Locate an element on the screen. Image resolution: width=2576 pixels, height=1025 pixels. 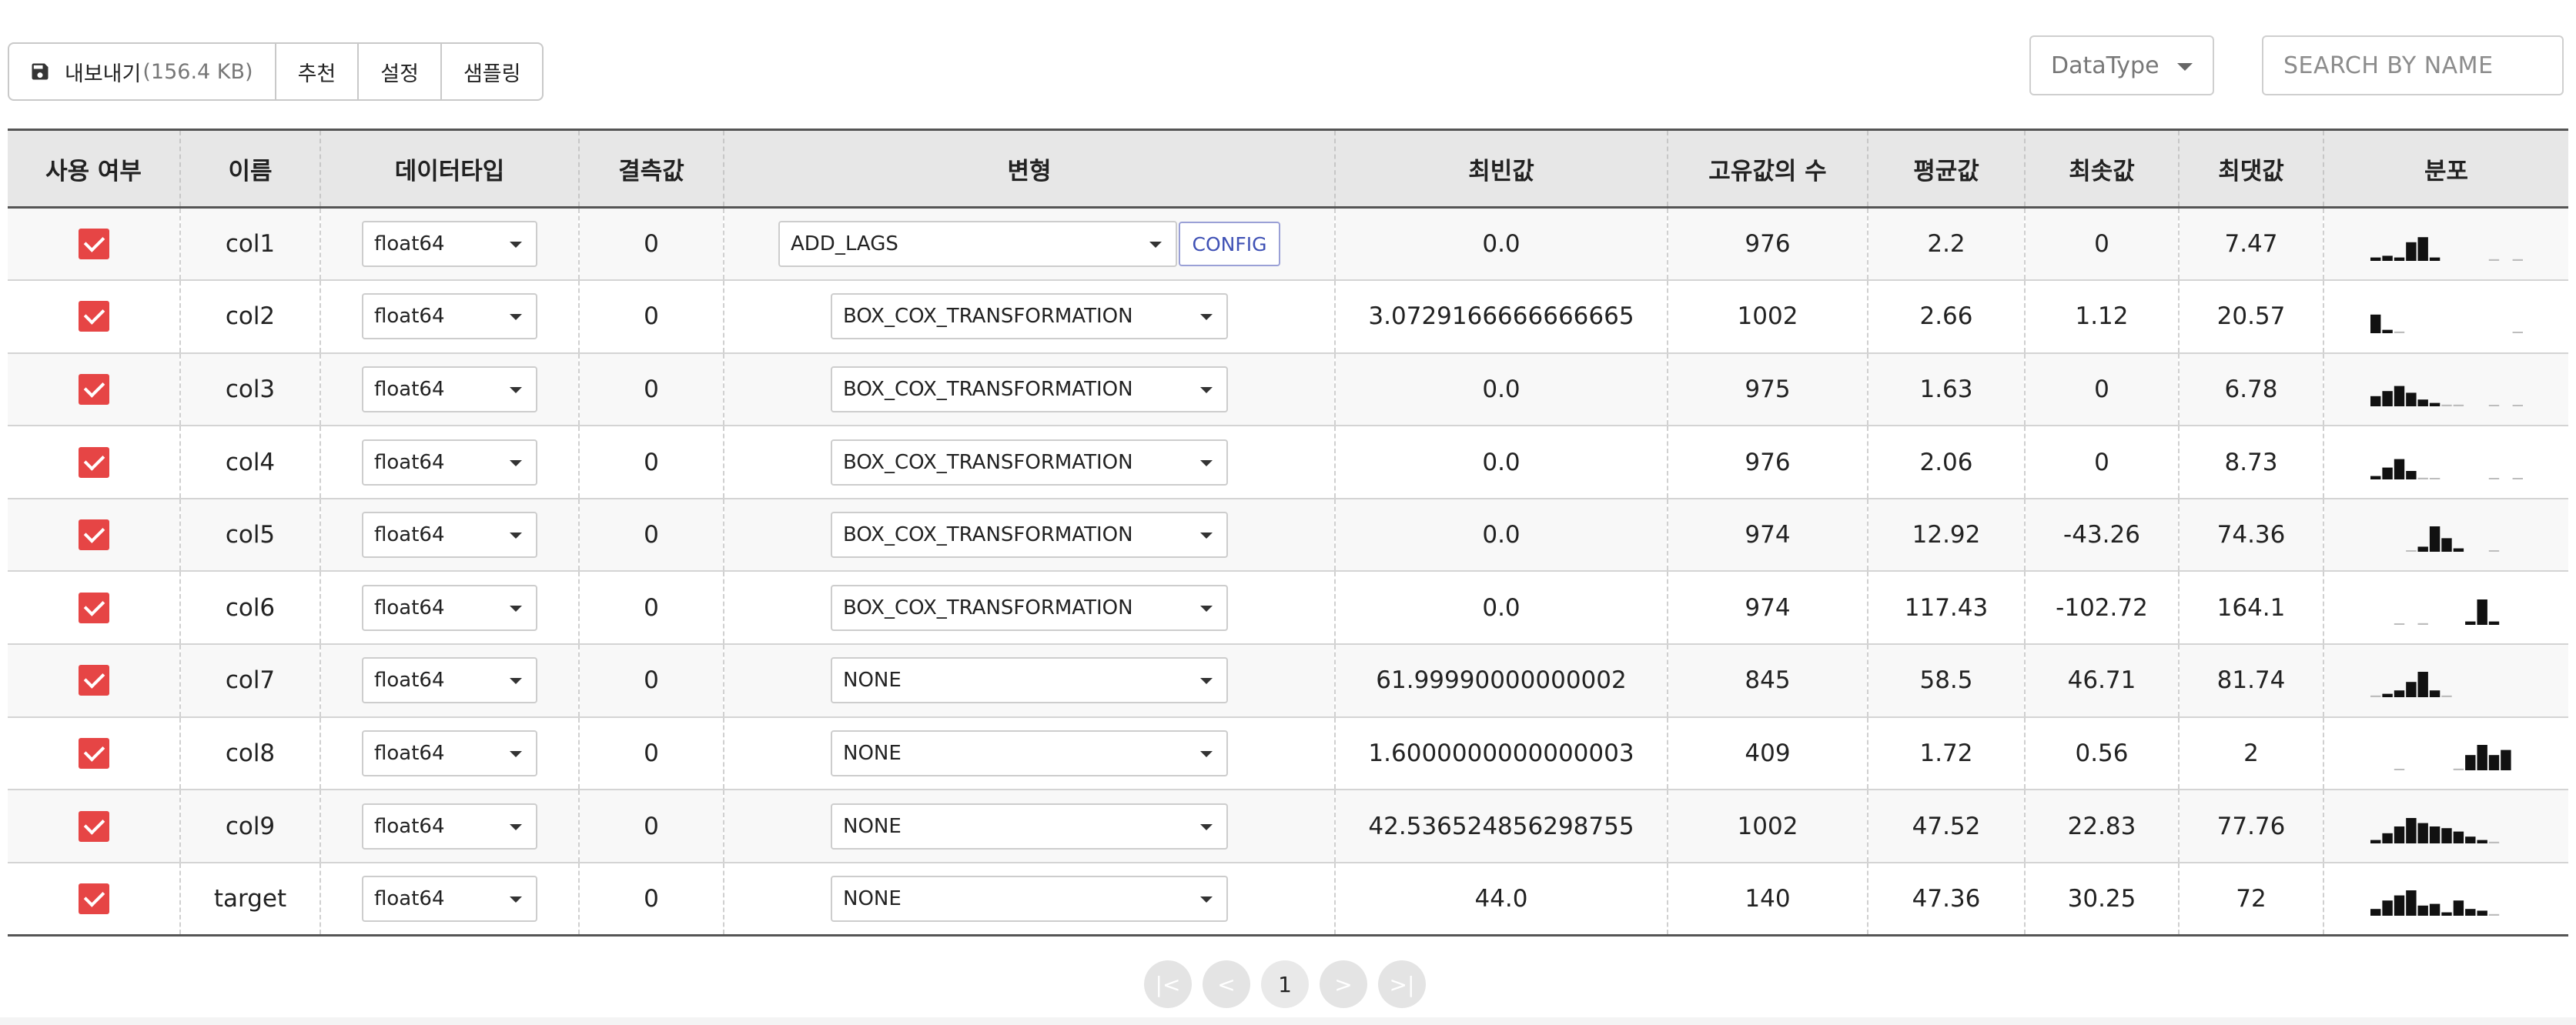
transform-value: BOX_COX_TRANSFORMATION is located at coordinates (988, 607).